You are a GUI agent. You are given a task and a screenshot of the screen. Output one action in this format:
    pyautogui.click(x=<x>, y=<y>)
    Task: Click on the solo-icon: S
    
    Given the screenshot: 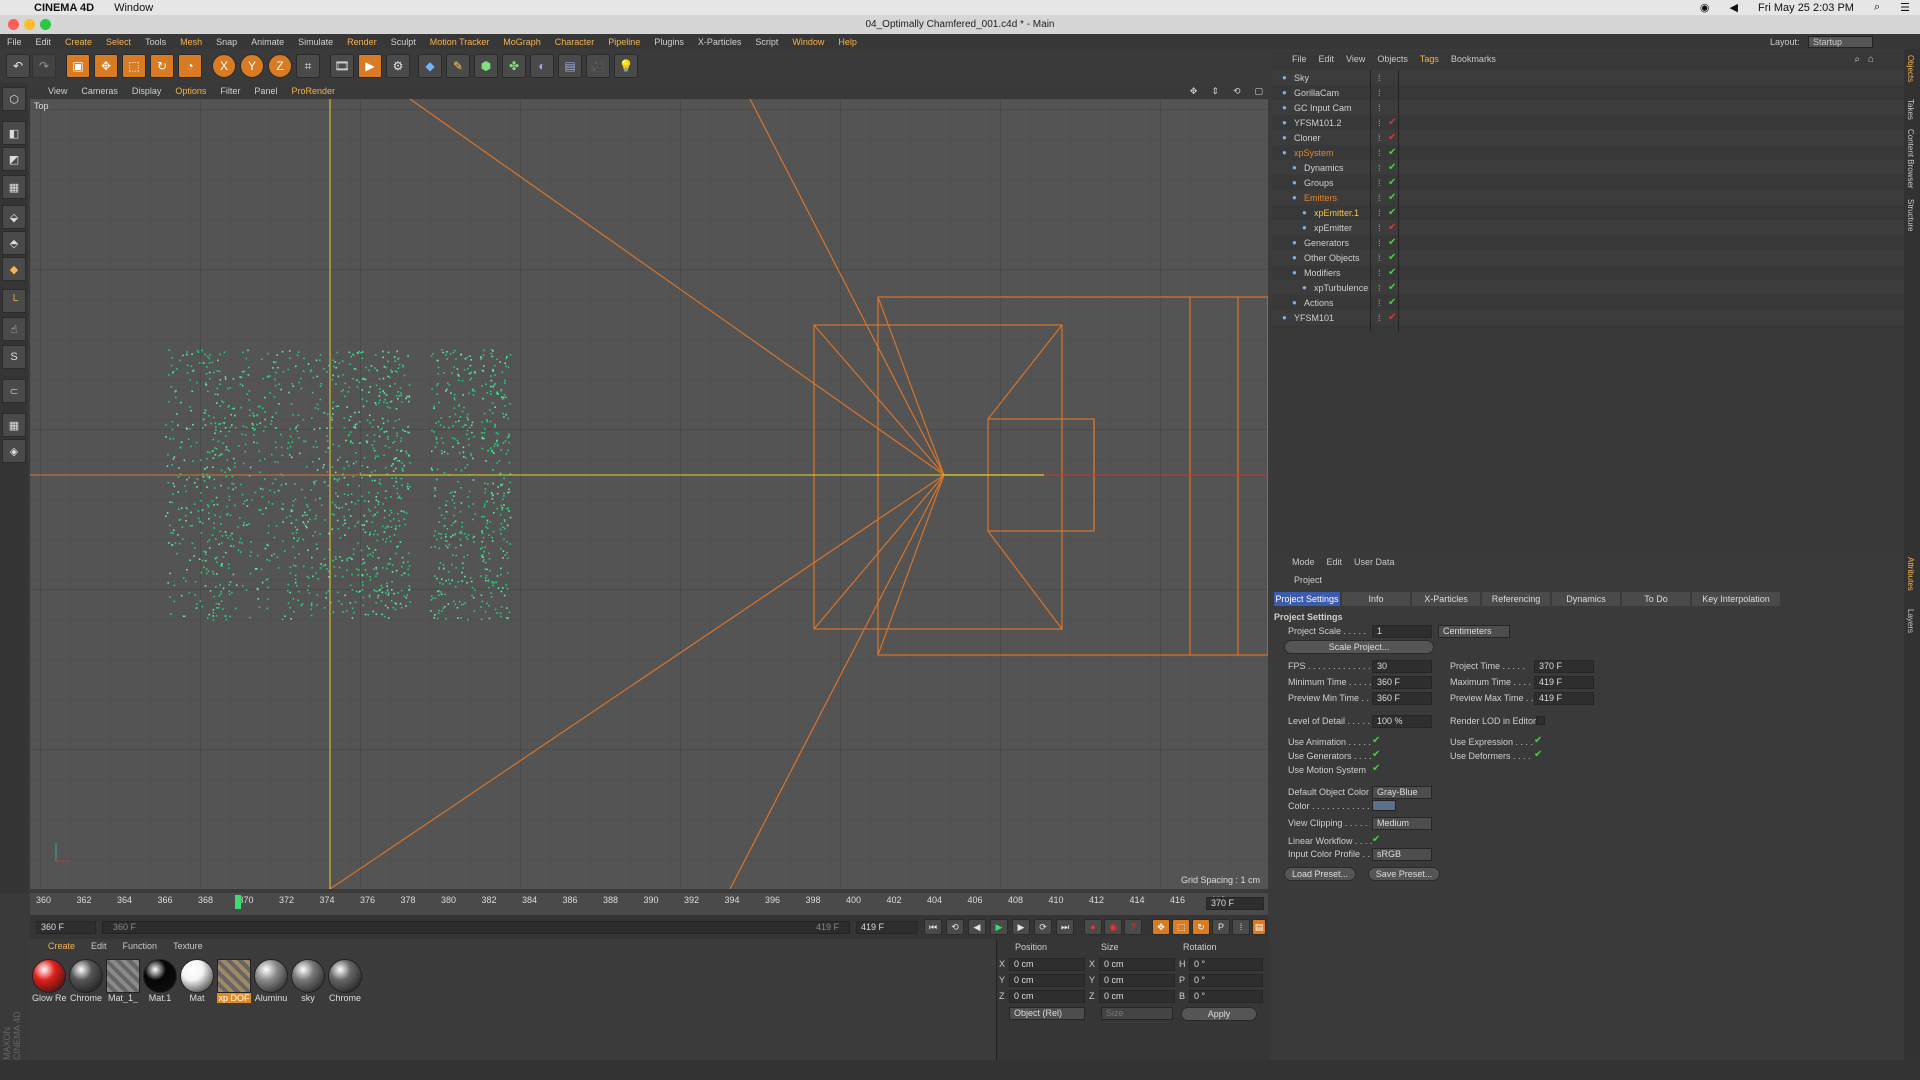 What is the action you would take?
    pyautogui.click(x=14, y=357)
    